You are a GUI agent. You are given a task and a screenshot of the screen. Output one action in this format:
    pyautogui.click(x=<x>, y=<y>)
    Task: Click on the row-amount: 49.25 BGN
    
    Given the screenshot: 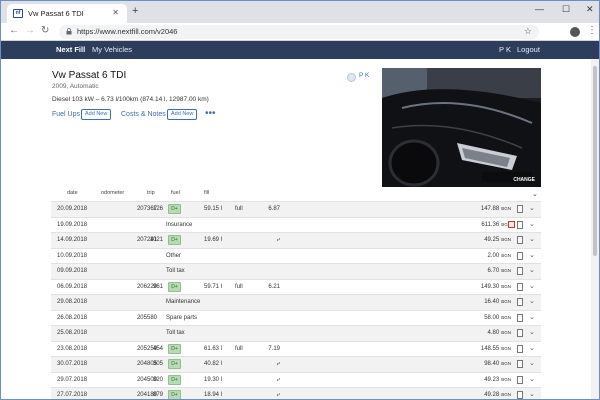 What is the action you would take?
    pyautogui.click(x=486, y=240)
    